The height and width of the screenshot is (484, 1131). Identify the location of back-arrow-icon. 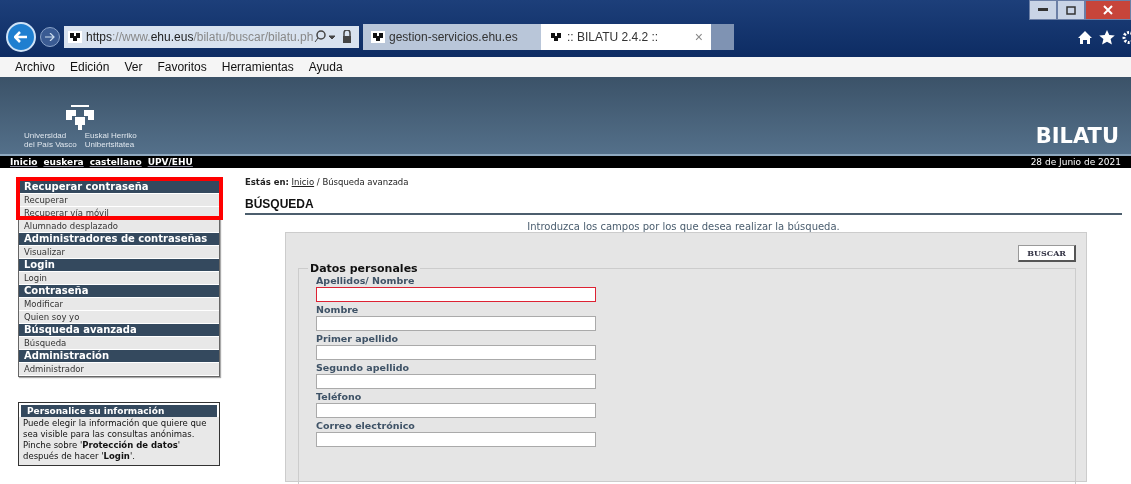
(21, 37).